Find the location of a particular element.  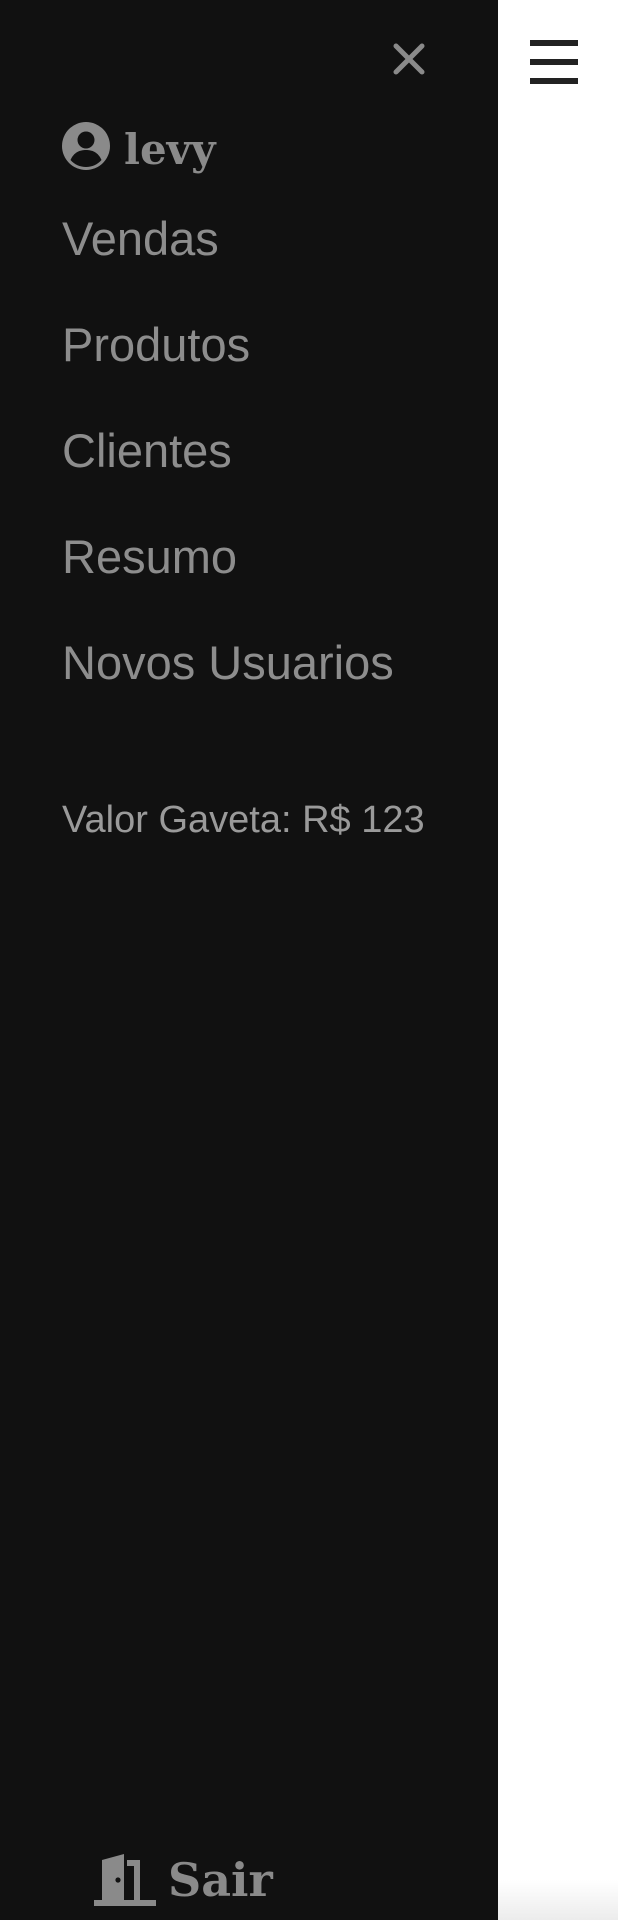

nav-item-clientes: Clientes is located at coordinates (228, 473).